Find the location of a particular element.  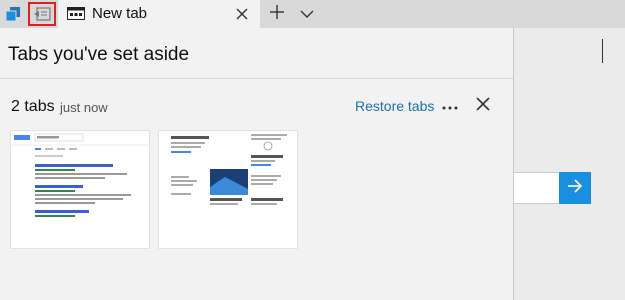

tab-group-time: just now is located at coordinates (84, 107).